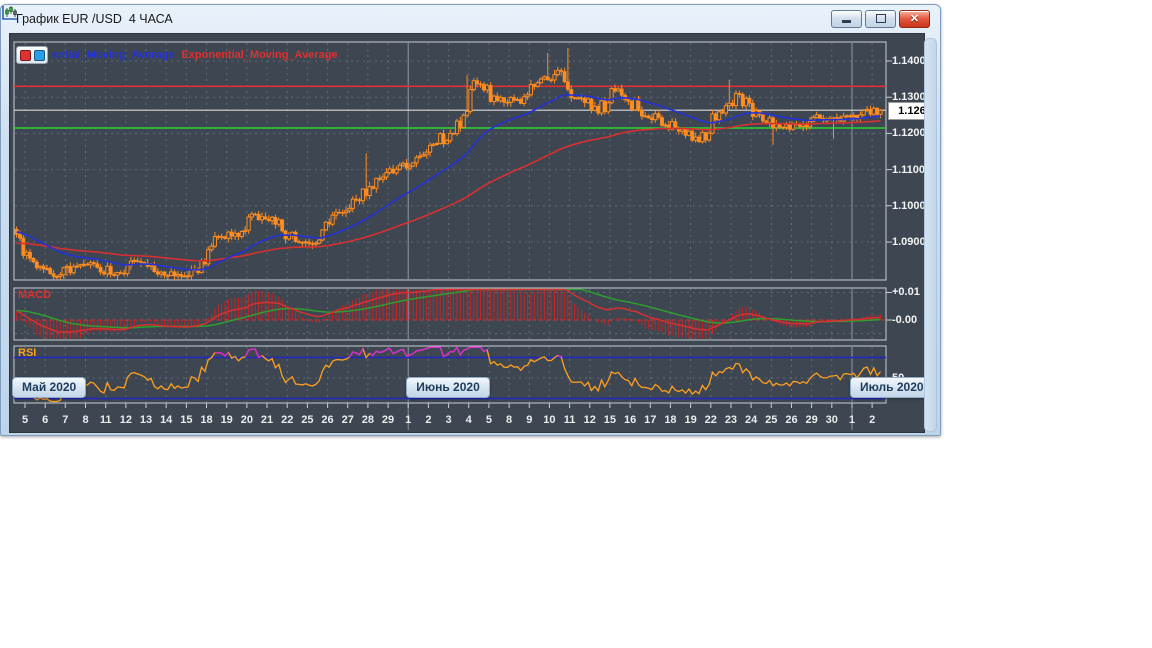  I want to click on macd-axis-tick-zero: -0.00, so click(905, 320).